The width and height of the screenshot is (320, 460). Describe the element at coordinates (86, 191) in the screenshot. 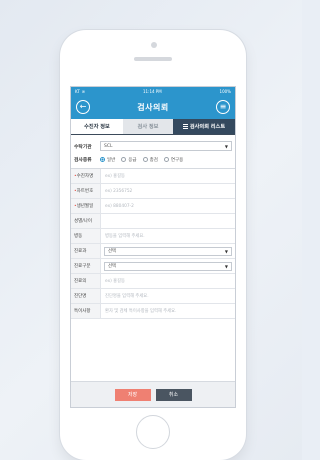

I see `field-label: • 차트번호` at that location.